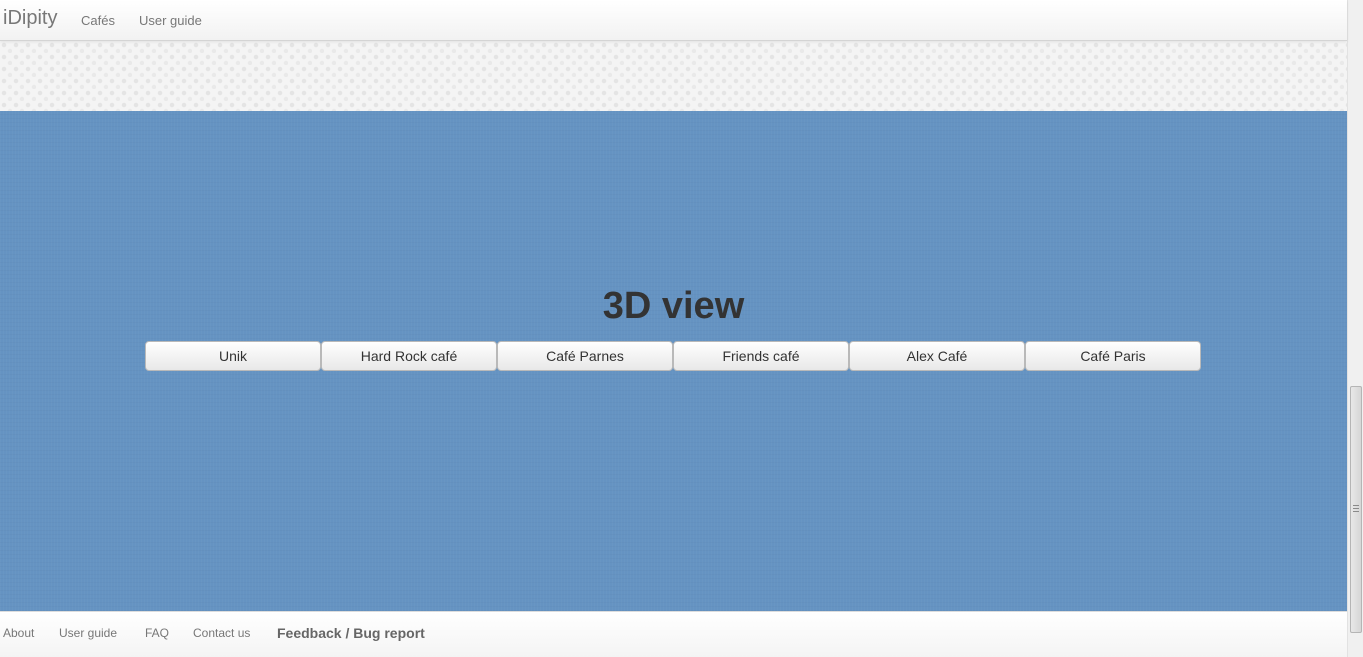  I want to click on stage-title: 3D view, so click(673, 306).